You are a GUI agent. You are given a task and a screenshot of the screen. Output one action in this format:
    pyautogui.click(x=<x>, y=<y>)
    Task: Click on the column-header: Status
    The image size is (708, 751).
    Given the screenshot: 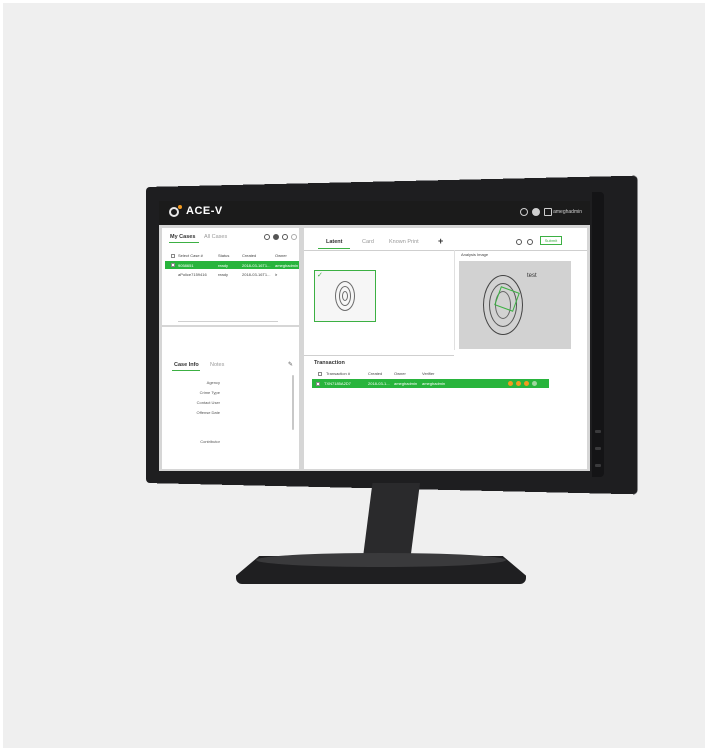 What is the action you would take?
    pyautogui.click(x=223, y=255)
    